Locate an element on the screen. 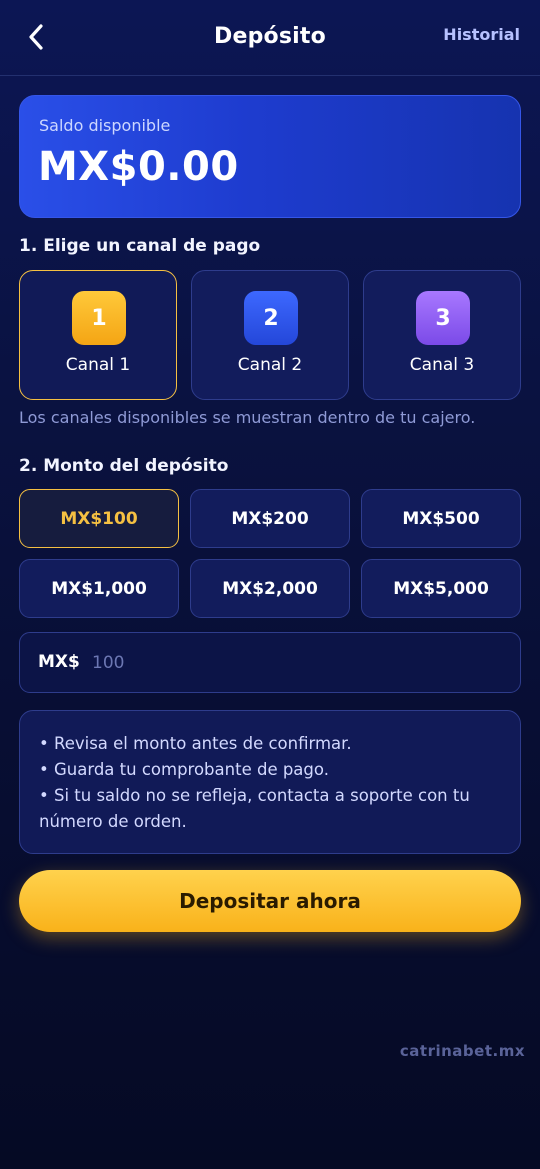 This screenshot has height=1169, width=540. amount-input is located at coordinates (292, 663).